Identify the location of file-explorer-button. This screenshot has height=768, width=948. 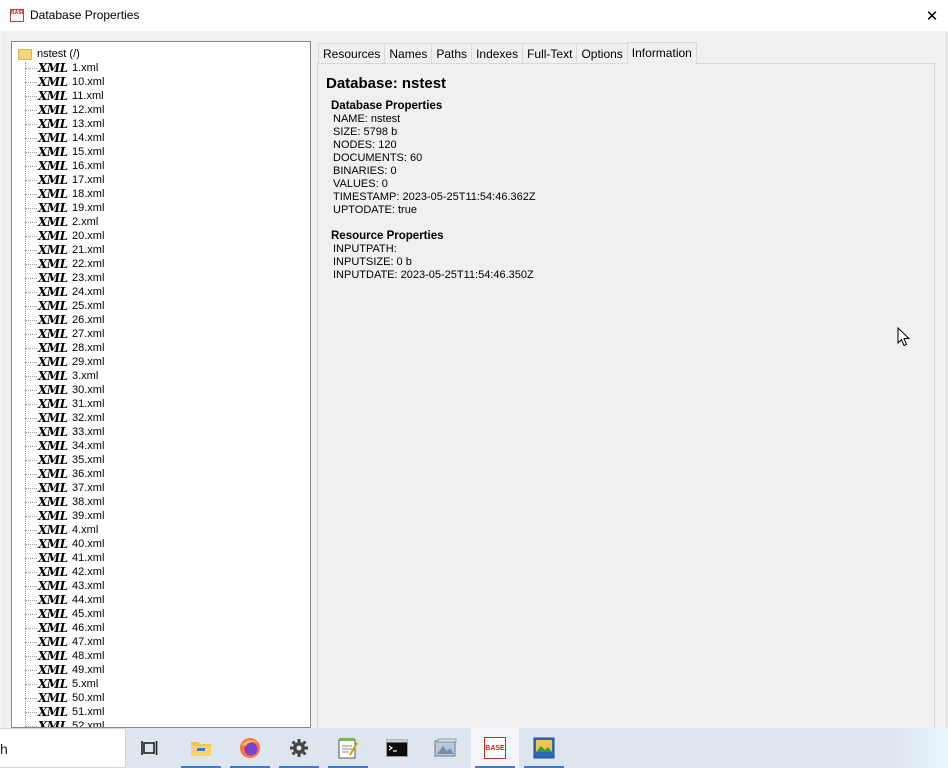
(201, 748).